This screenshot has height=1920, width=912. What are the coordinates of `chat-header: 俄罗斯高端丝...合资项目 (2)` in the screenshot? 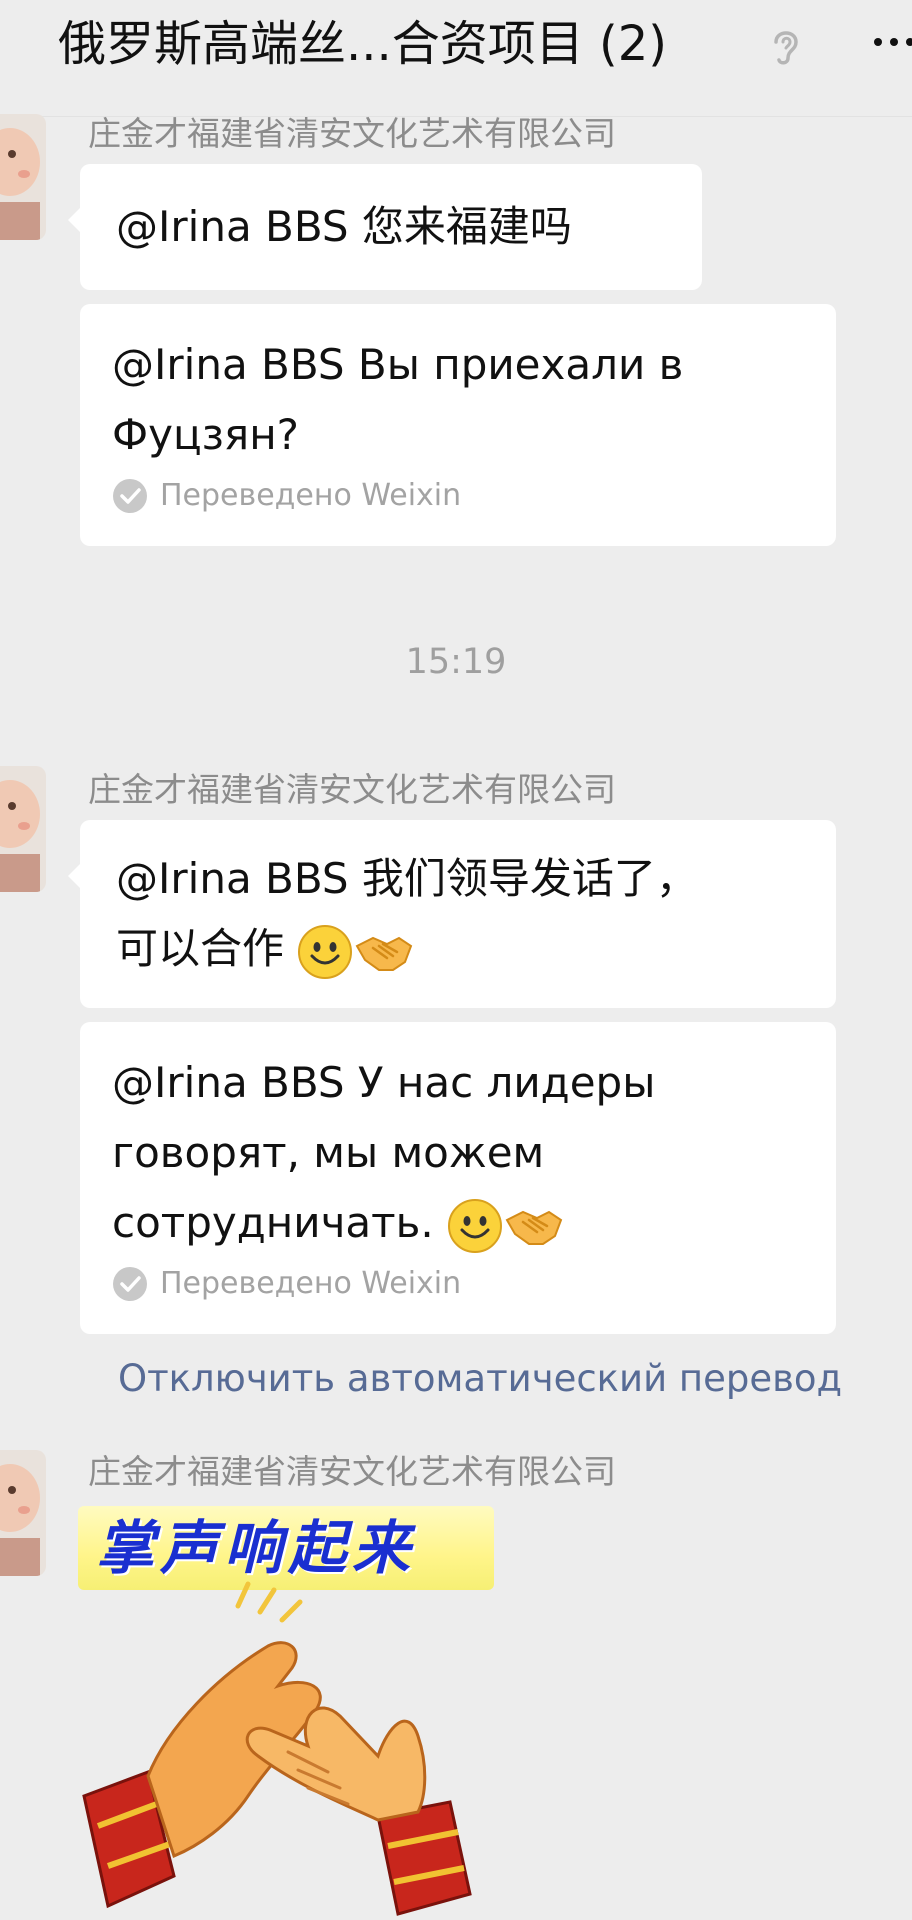 It's located at (456, 58).